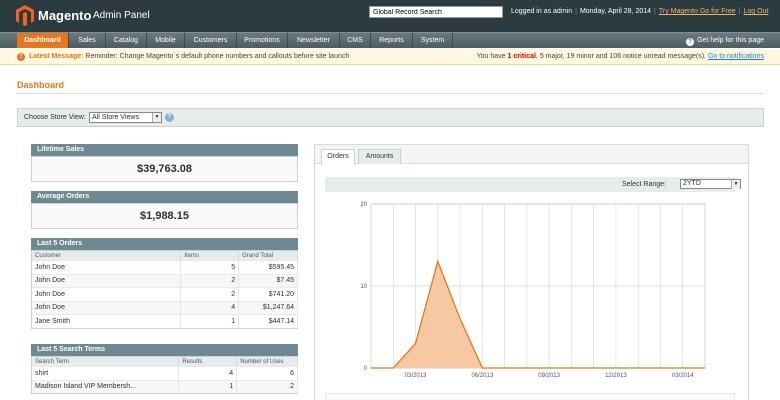 This screenshot has height=400, width=780. I want to click on x-tick-label: 12/2013, so click(616, 376).